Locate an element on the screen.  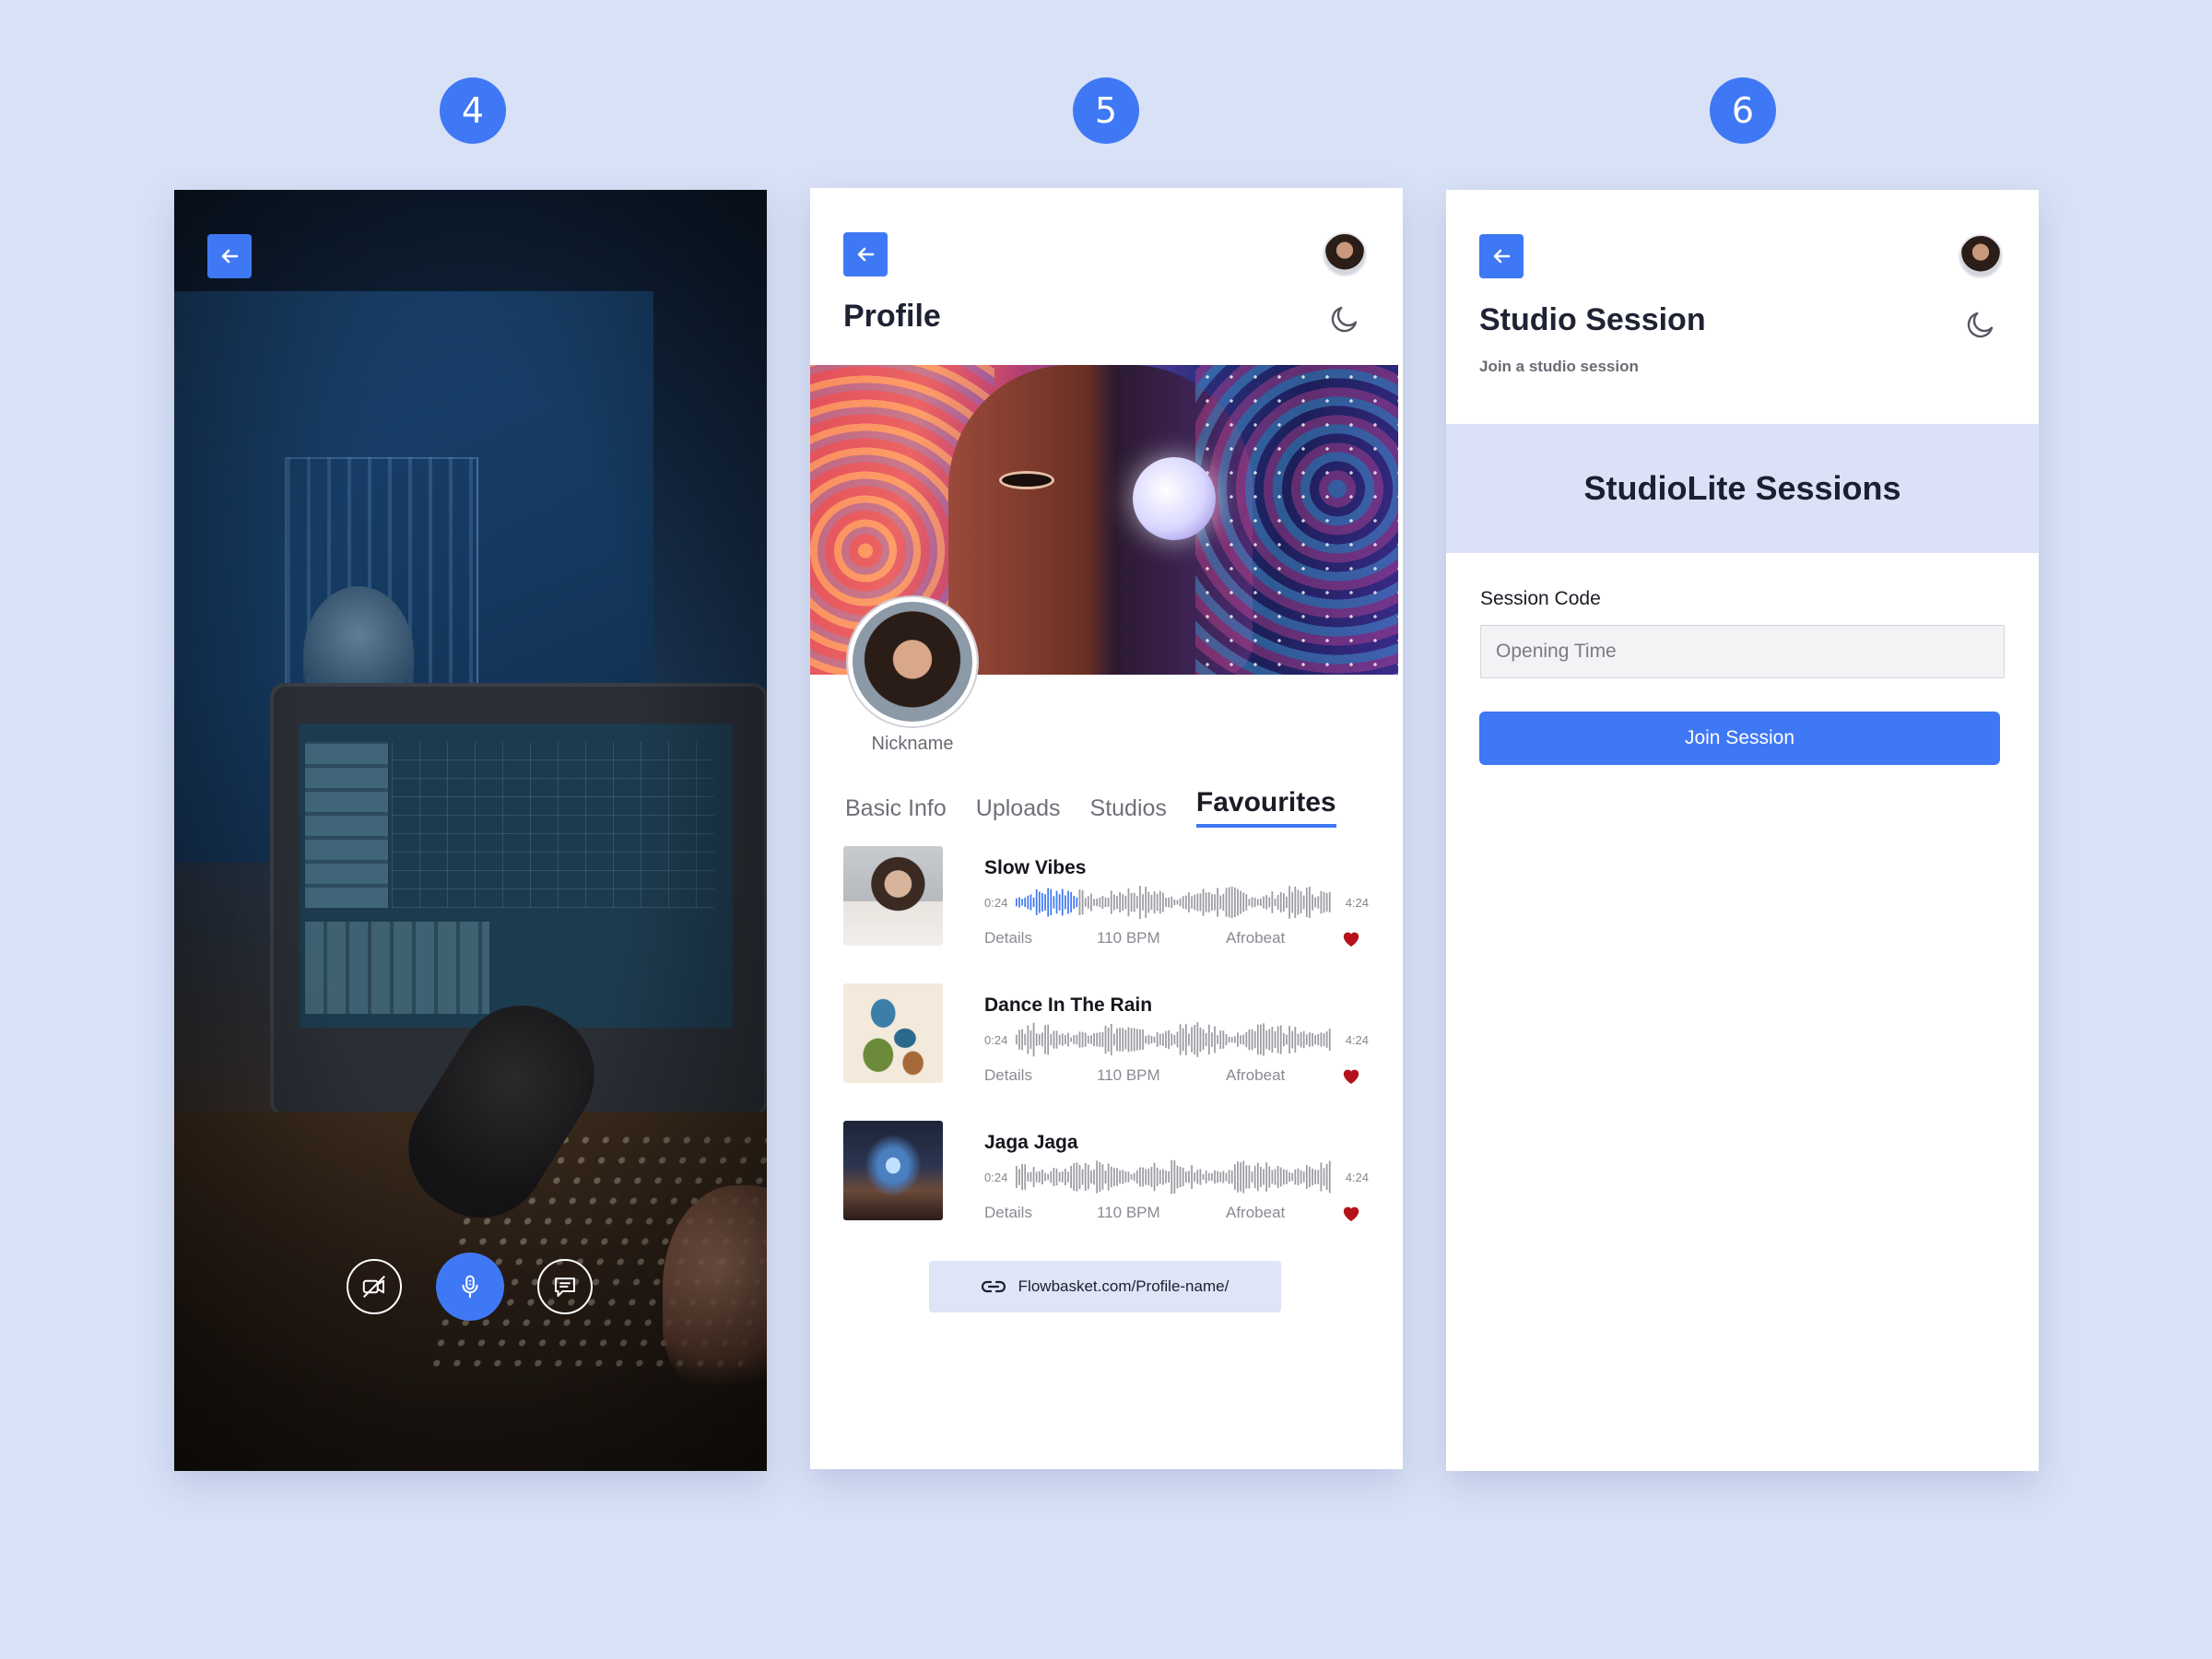
step-badge-5: 5 is located at coordinates (1106, 110).